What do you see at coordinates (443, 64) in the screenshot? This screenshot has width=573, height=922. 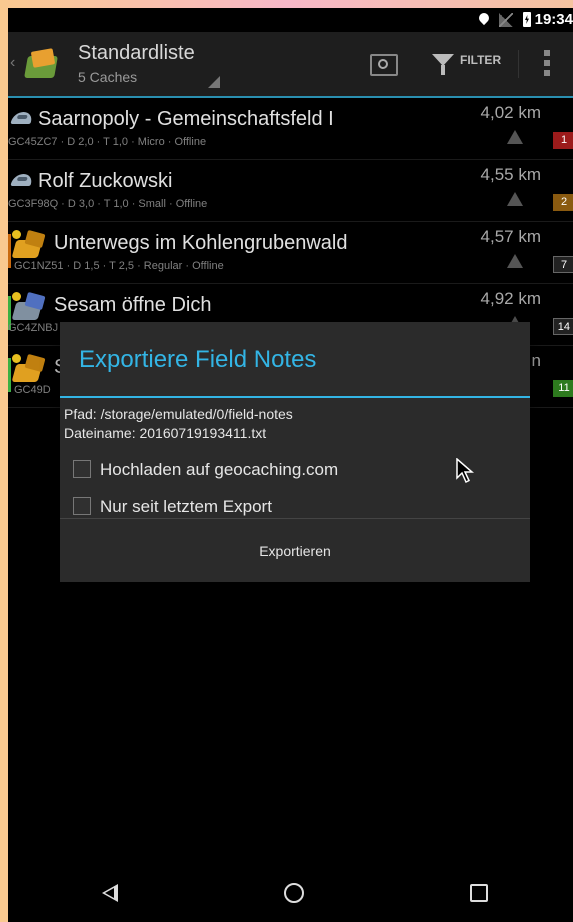 I see `filter-icon` at bounding box center [443, 64].